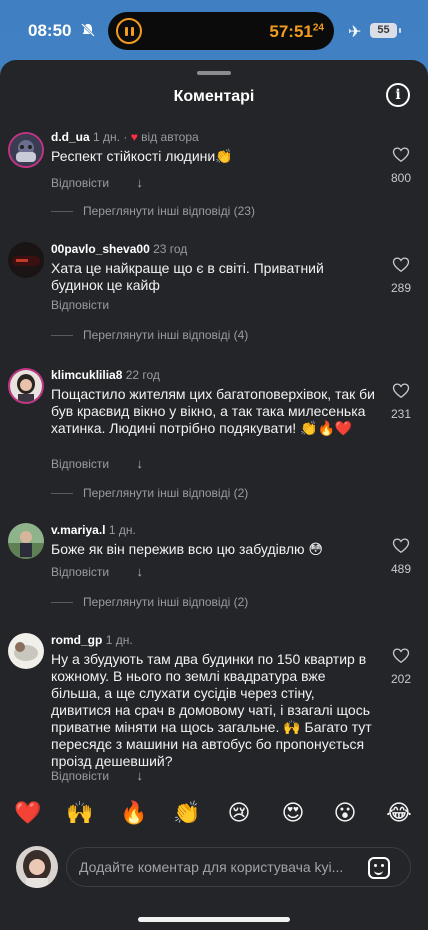  What do you see at coordinates (169, 211) in the screenshot?
I see `view-replies-label: Переглянути інші відповіді (23)` at bounding box center [169, 211].